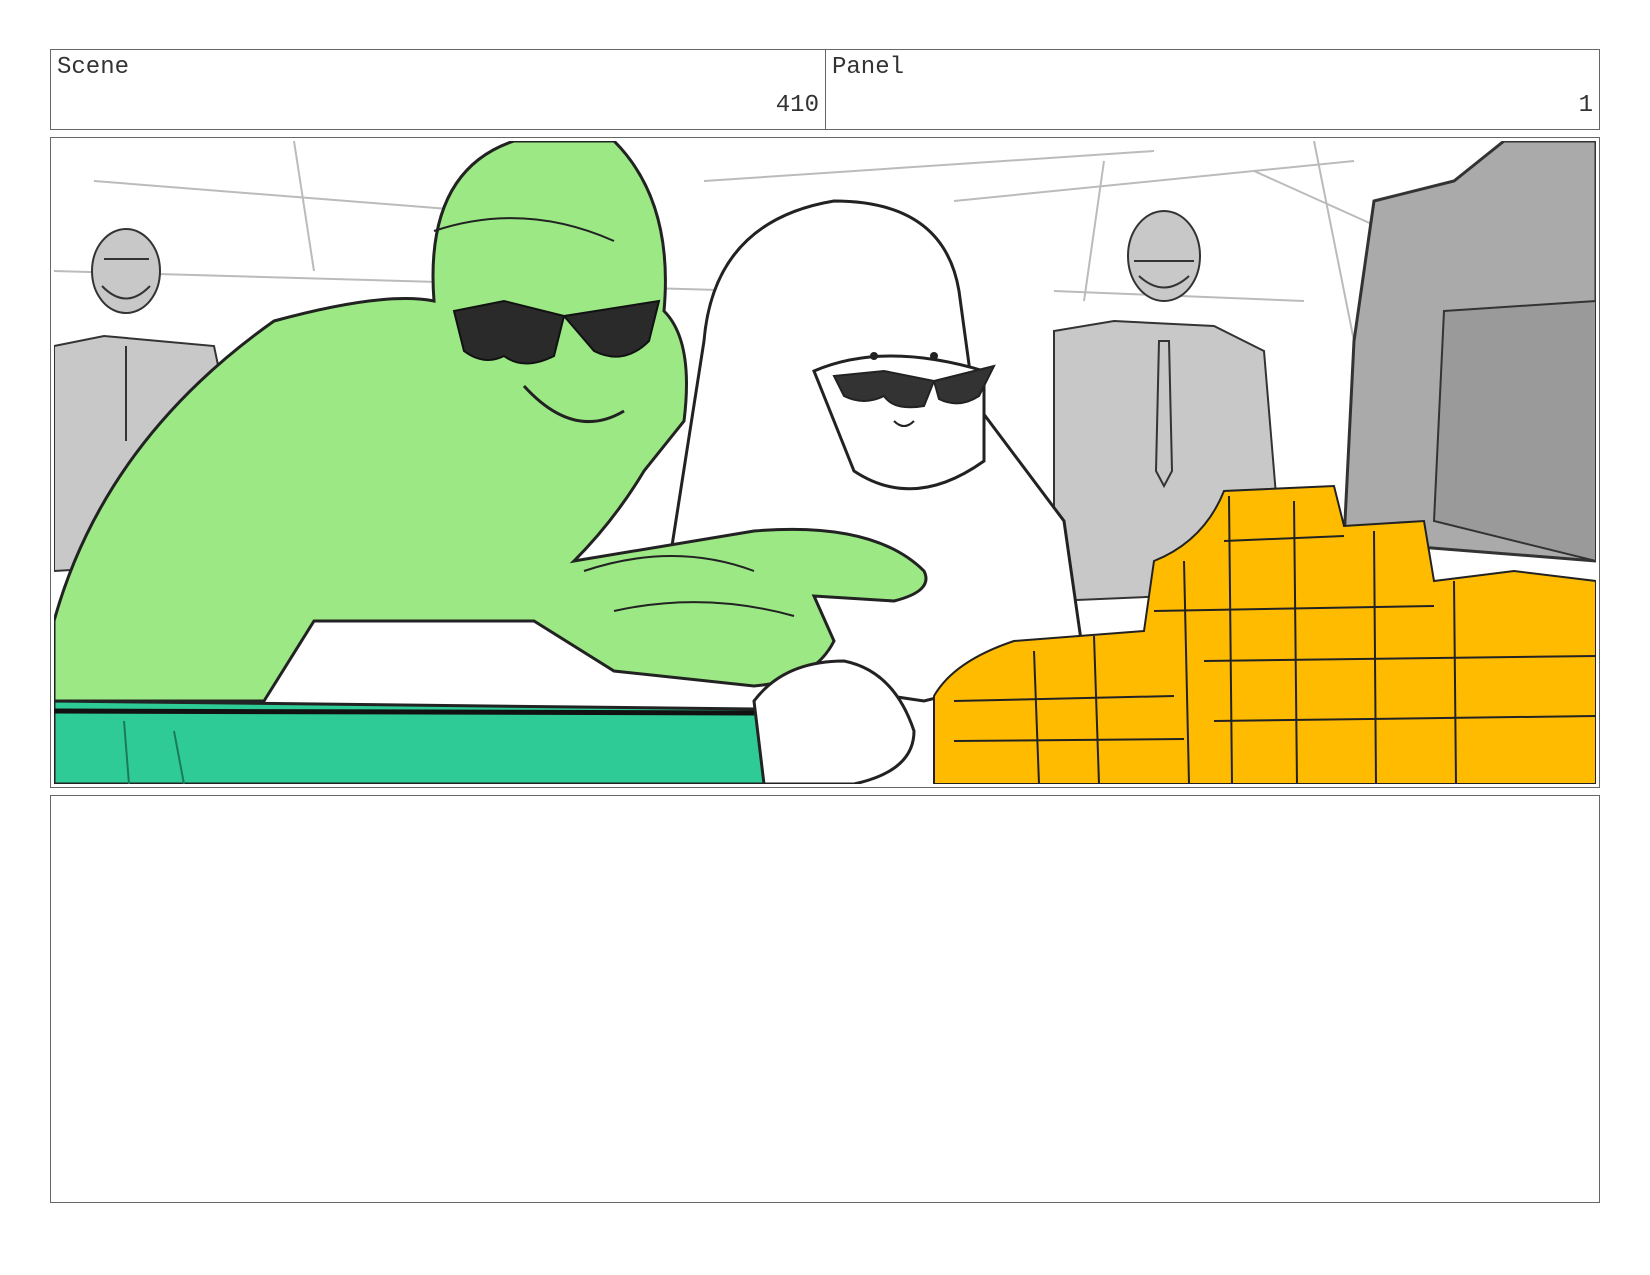 This screenshot has width=1650, height=1275. What do you see at coordinates (1585, 105) in the screenshot?
I see `panel-number: 1` at bounding box center [1585, 105].